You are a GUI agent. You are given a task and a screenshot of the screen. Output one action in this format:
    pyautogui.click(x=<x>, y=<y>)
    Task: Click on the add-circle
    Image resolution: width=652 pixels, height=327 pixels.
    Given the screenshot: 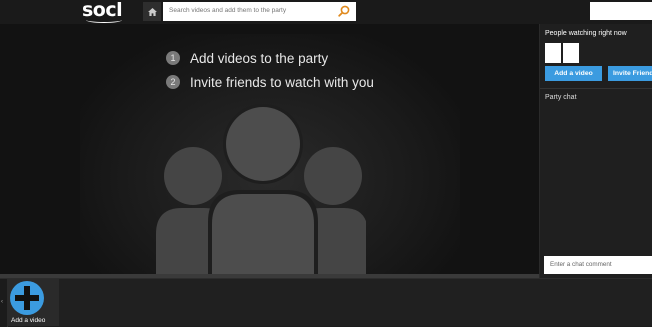 What is the action you would take?
    pyautogui.click(x=27, y=298)
    